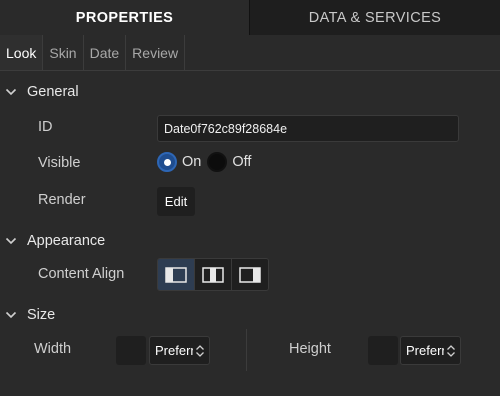  What do you see at coordinates (246, 350) in the screenshot?
I see `size-divider` at bounding box center [246, 350].